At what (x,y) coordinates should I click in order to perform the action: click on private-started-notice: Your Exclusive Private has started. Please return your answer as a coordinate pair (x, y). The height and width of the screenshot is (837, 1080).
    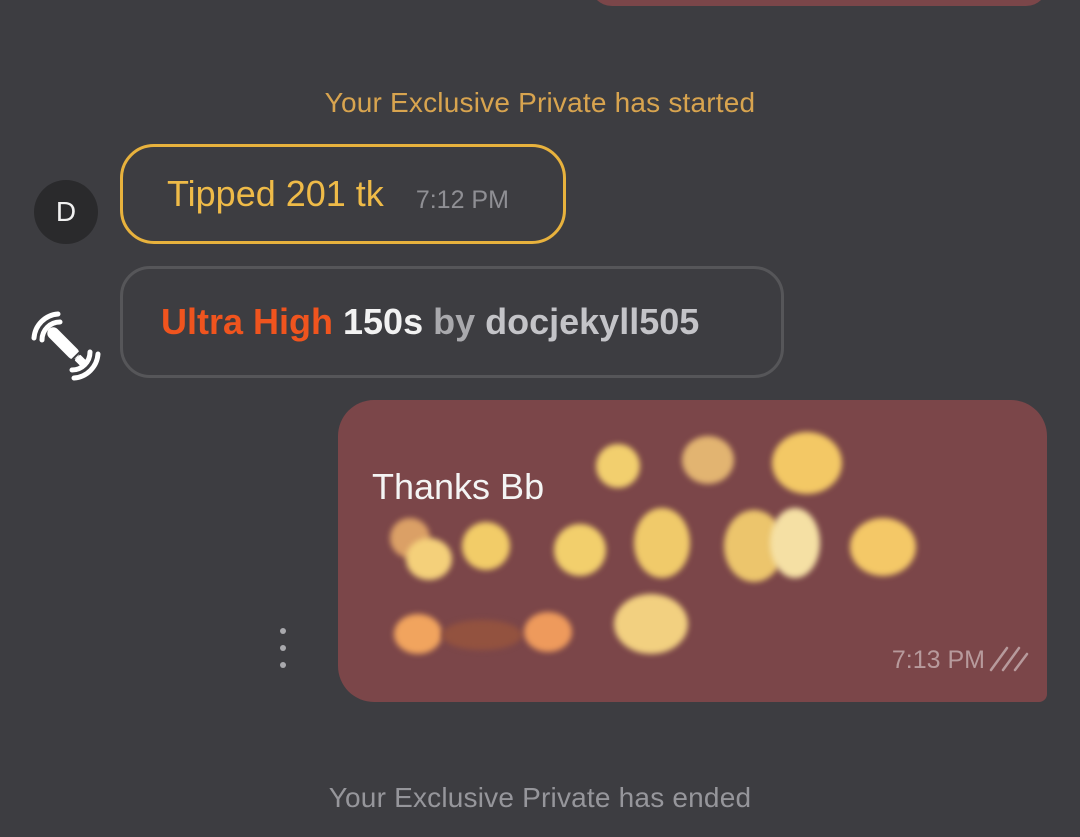
    Looking at the image, I should click on (540, 102).